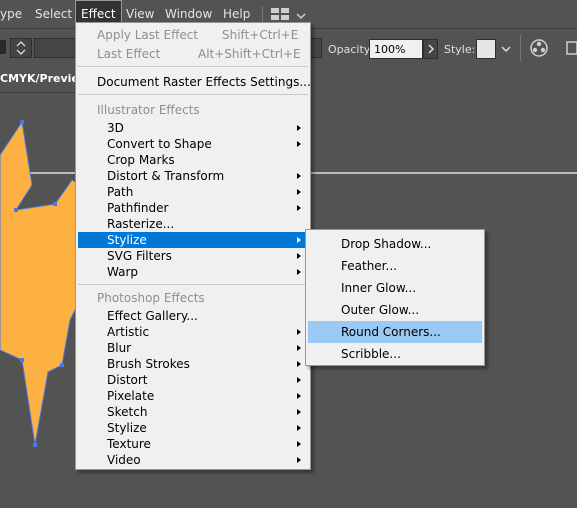 The width and height of the screenshot is (577, 508). Describe the element at coordinates (138, 208) in the screenshot. I see `menu-item-label: Pathfinder` at that location.